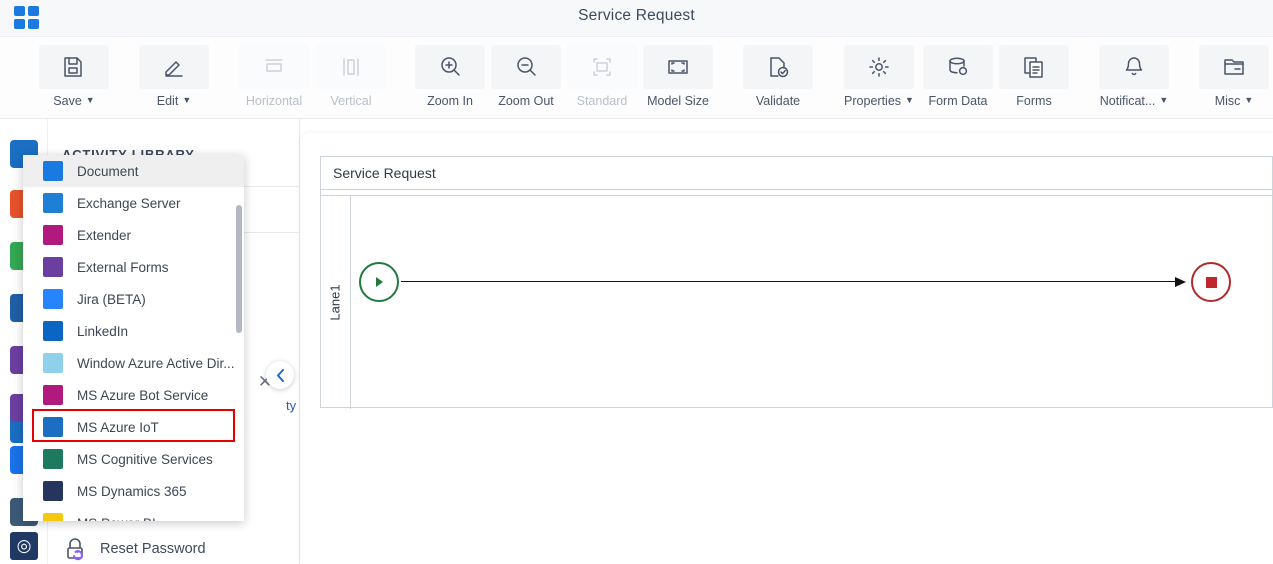  What do you see at coordinates (108, 171) in the screenshot?
I see `list-item-label: Document` at bounding box center [108, 171].